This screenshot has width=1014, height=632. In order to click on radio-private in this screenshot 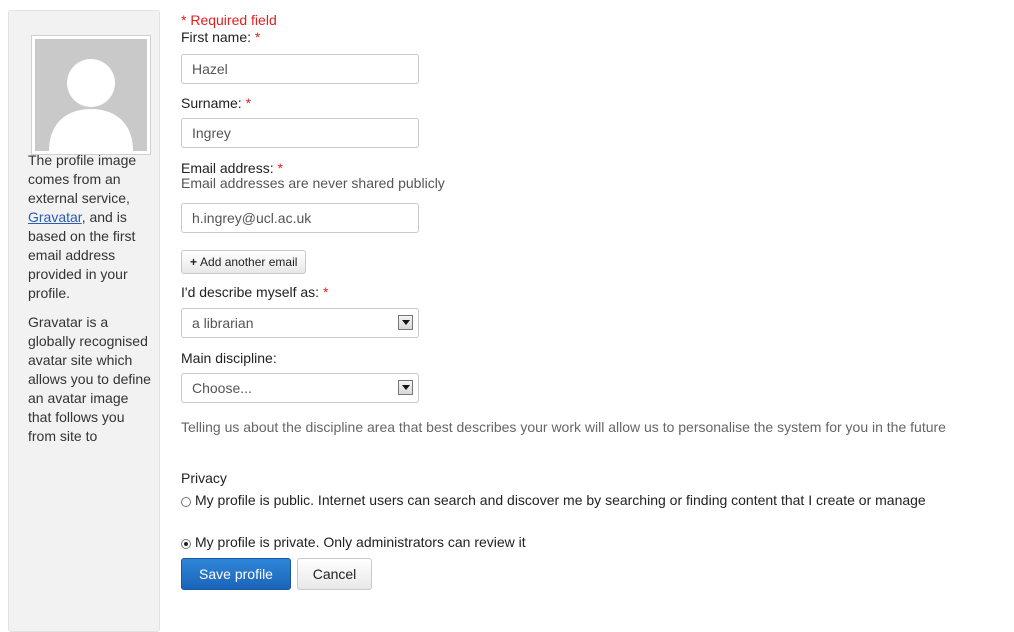, I will do `click(186, 544)`.